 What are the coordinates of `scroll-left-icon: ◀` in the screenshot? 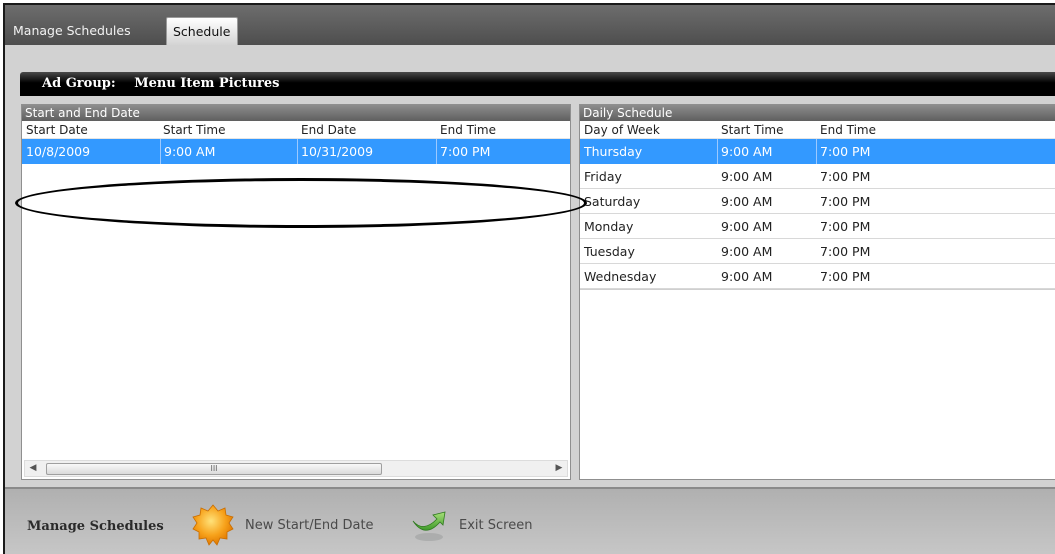 It's located at (33, 469).